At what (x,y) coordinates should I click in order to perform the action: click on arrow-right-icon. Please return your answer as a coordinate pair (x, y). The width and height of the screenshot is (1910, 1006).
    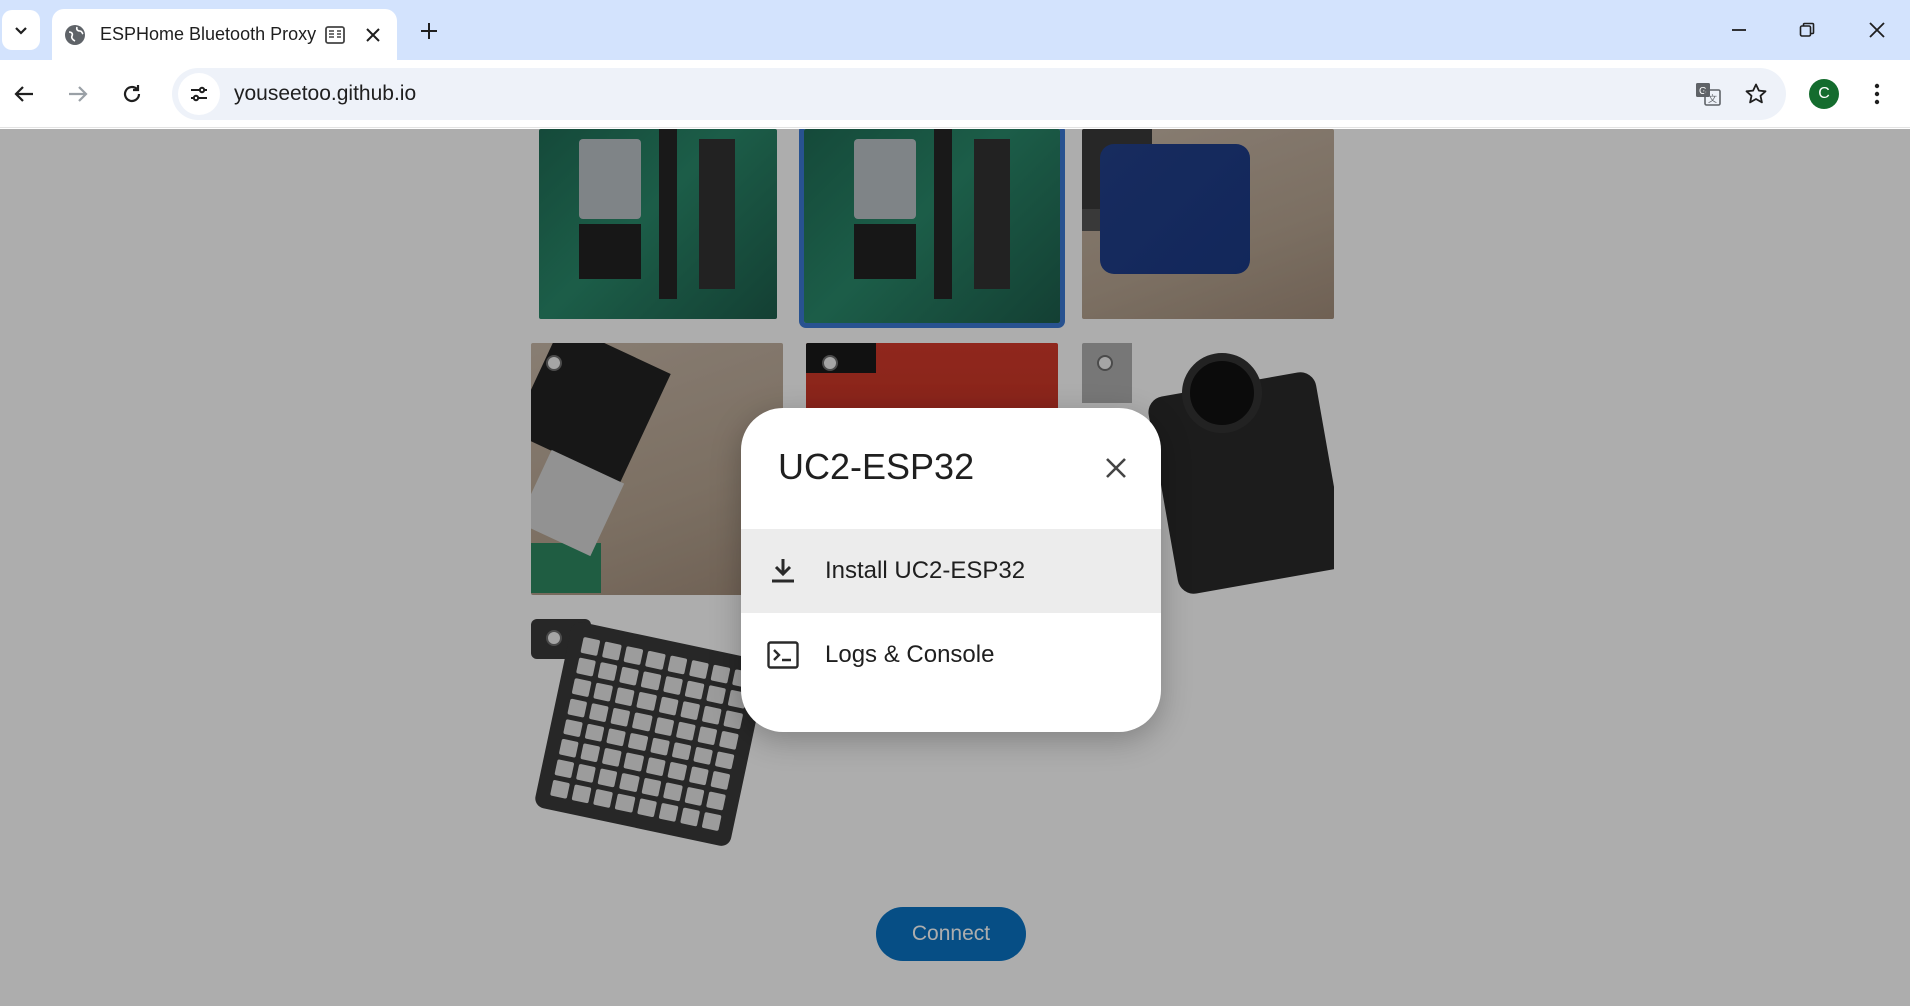
    Looking at the image, I should click on (78, 94).